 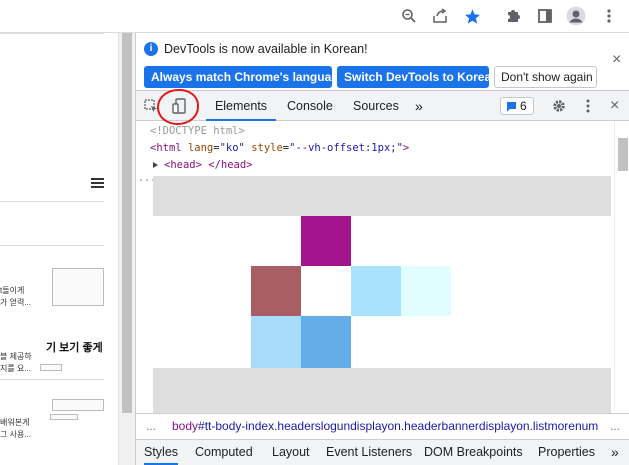 What do you see at coordinates (616, 60) in the screenshot?
I see `close-icon: ×` at bounding box center [616, 60].